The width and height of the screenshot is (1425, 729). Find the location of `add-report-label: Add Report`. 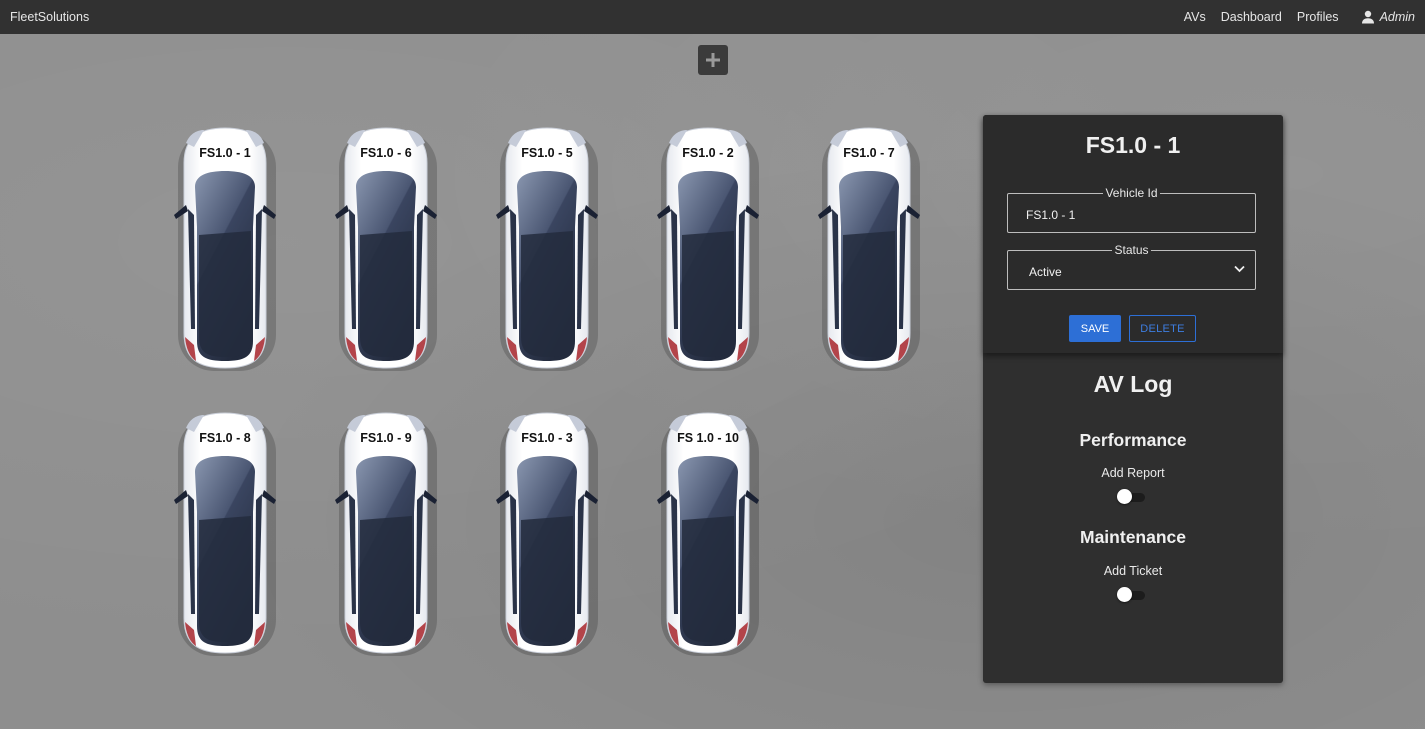

add-report-label: Add Report is located at coordinates (1133, 473).